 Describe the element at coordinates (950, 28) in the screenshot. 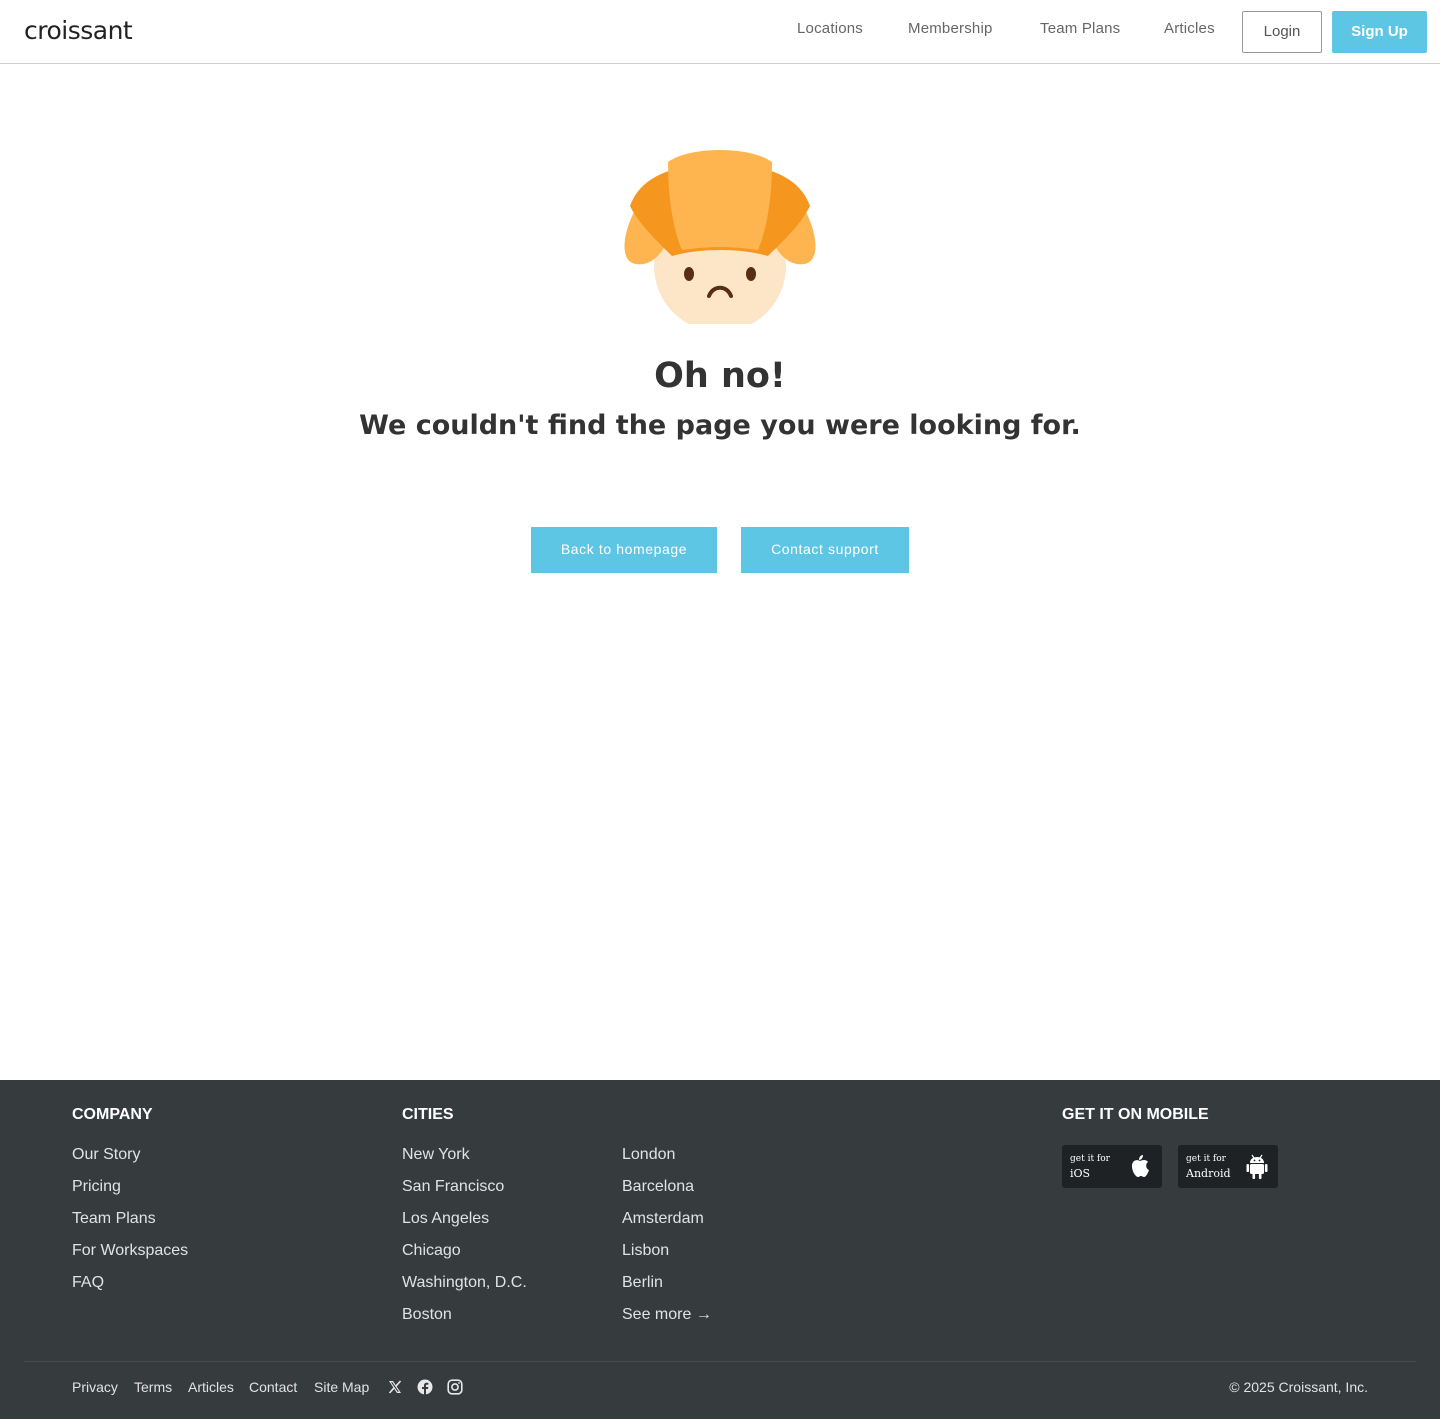

I see `nav-membership: Membership` at that location.